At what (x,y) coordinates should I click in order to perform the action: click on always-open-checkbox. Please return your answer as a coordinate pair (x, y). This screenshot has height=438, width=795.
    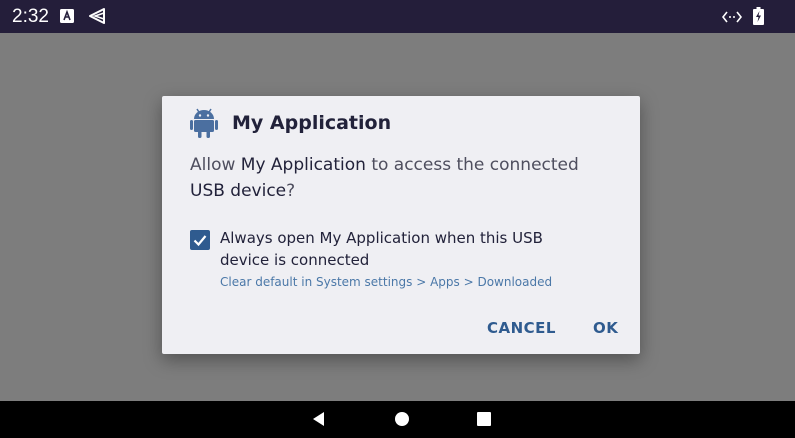
    Looking at the image, I should click on (200, 240).